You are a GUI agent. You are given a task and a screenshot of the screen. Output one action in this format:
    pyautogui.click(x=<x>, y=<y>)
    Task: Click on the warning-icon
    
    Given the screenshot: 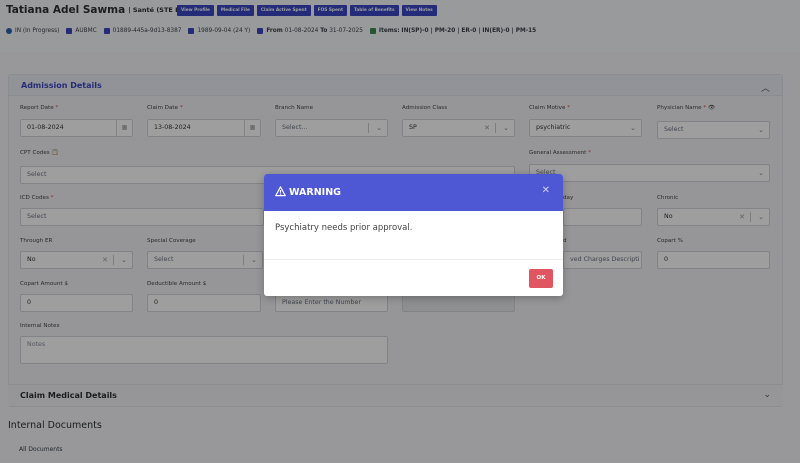 What is the action you would take?
    pyautogui.click(x=280, y=191)
    